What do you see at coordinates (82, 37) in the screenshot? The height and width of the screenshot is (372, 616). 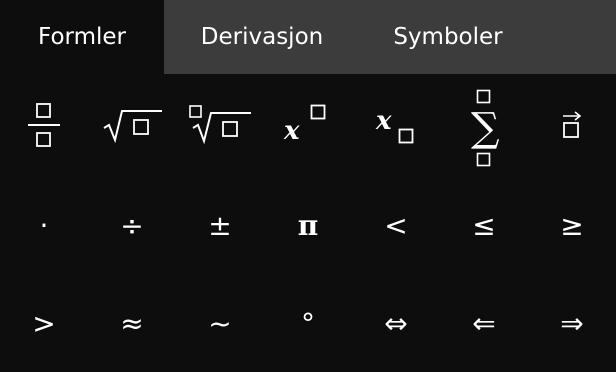 I see `tab-formler: Formler` at bounding box center [82, 37].